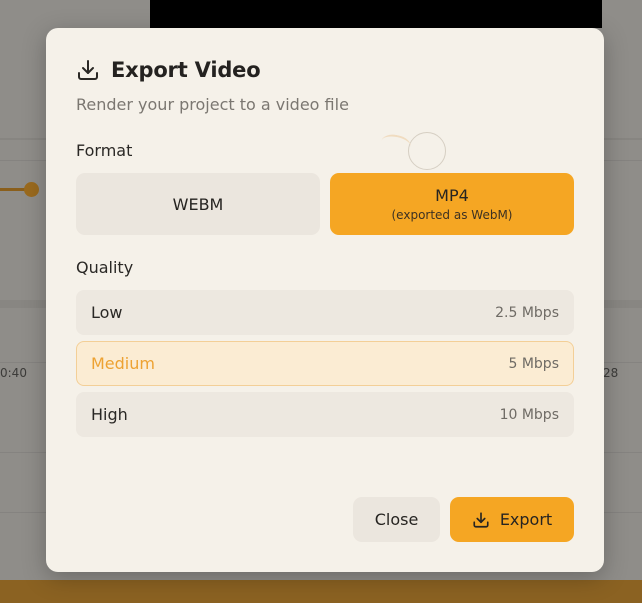 The width and height of the screenshot is (642, 603). Describe the element at coordinates (104, 150) in the screenshot. I see `format-label: Format` at that location.